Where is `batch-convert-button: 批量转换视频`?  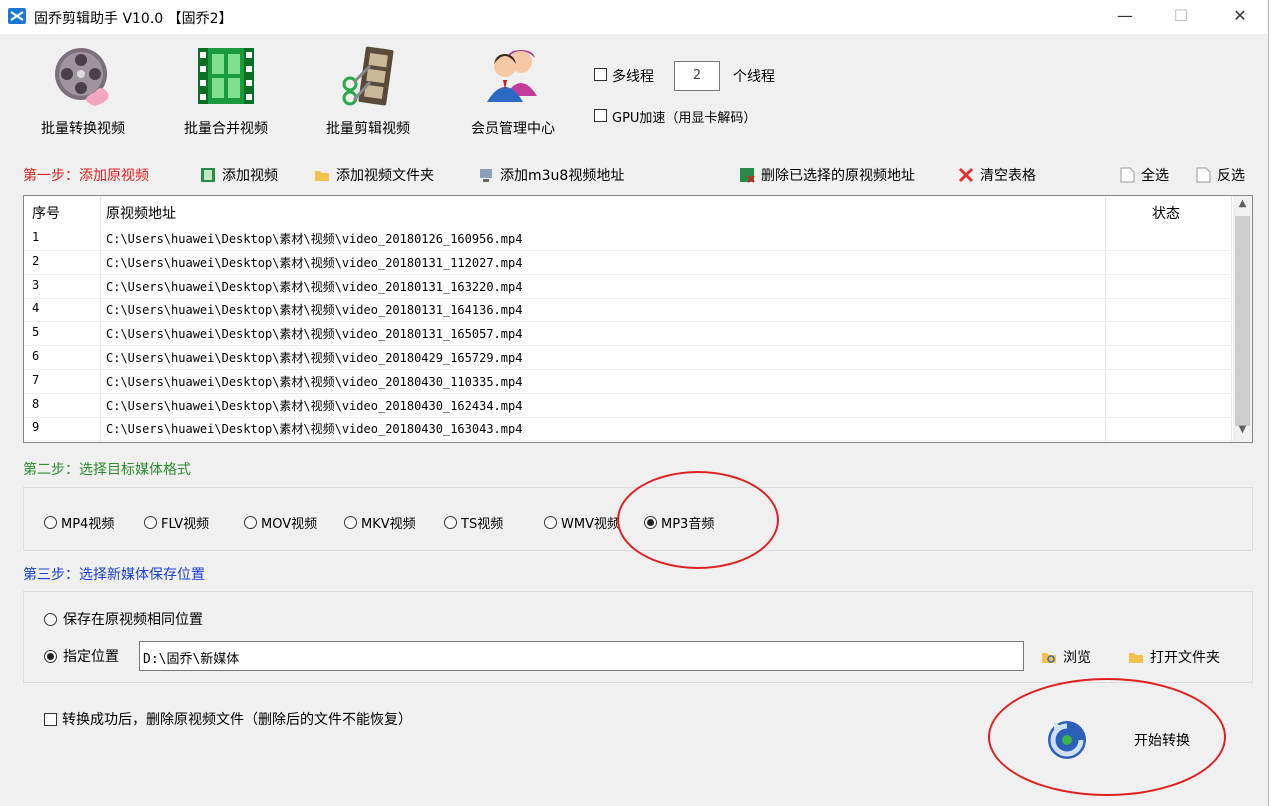 batch-convert-button: 批量转换视频 is located at coordinates (83, 91).